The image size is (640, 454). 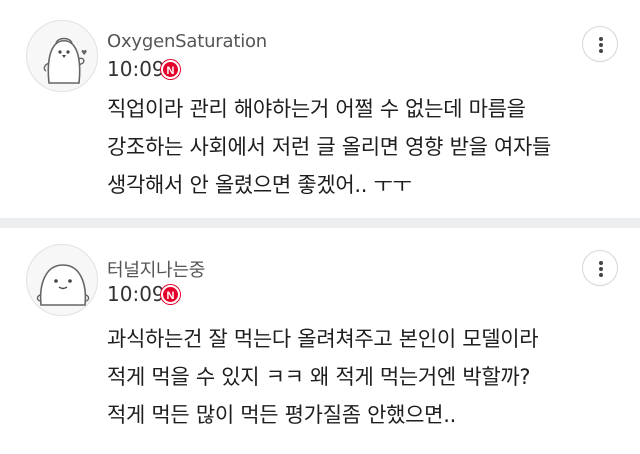 What do you see at coordinates (281, 415) in the screenshot?
I see `comment-line: 적게 먹든 많이 먹든 평가질좀 안했으면..` at bounding box center [281, 415].